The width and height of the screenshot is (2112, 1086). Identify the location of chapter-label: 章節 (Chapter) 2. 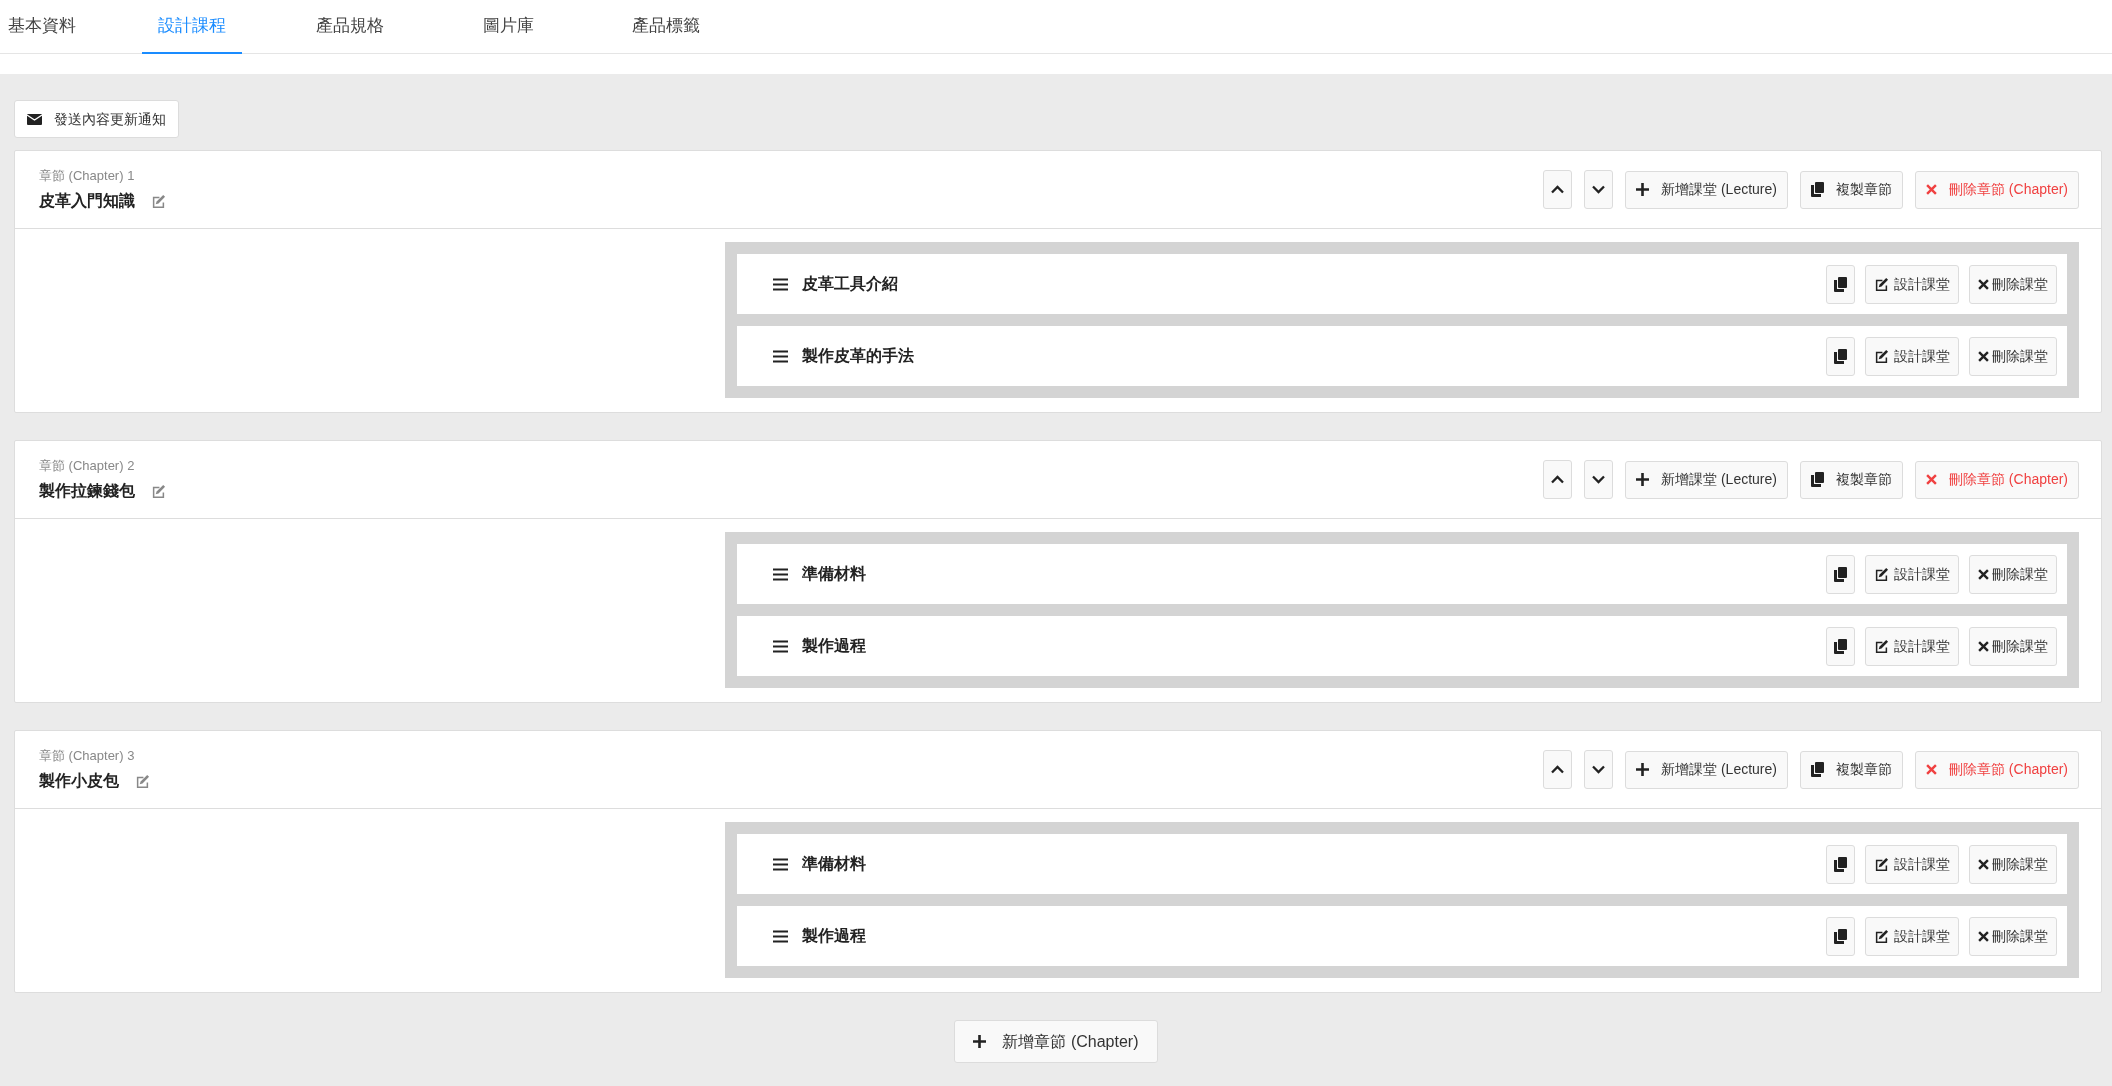
(87, 465).